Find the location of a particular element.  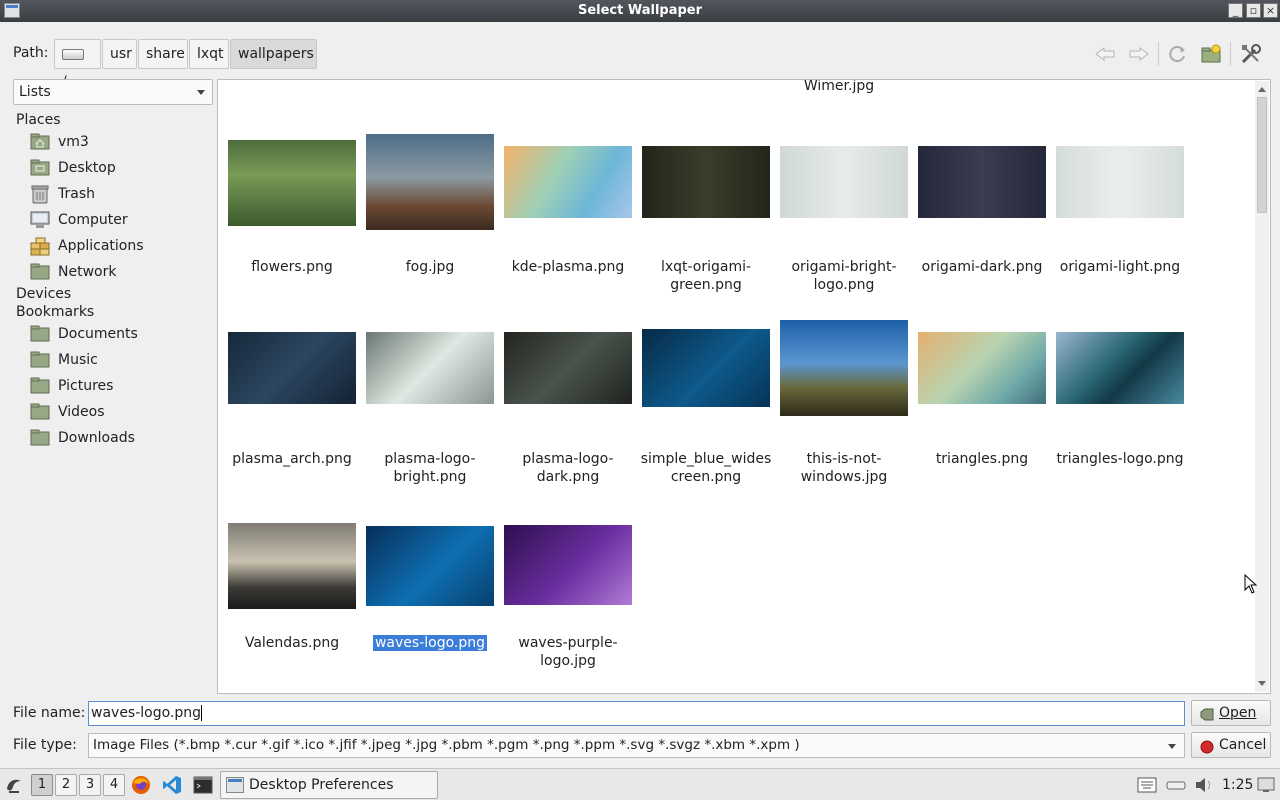

scroll-up-icon is located at coordinates (1262, 89).